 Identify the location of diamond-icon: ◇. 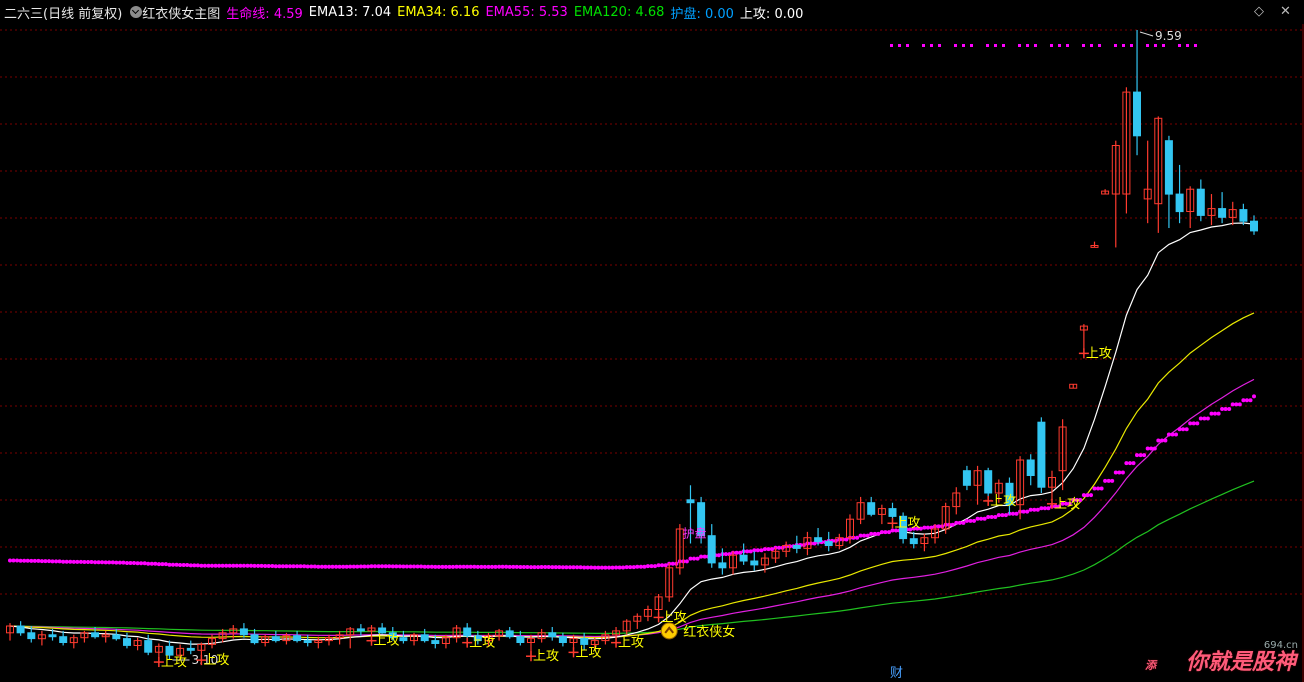
(1259, 11).